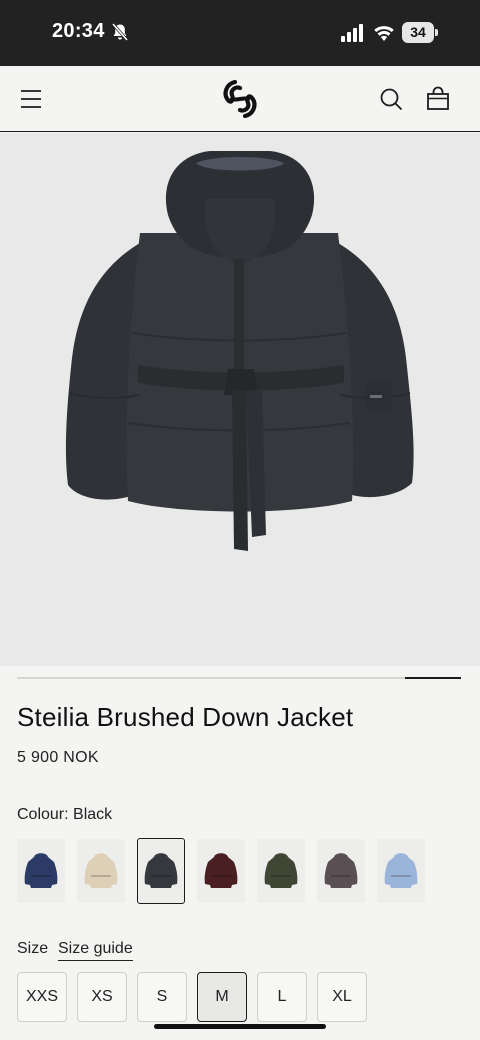 The image size is (480, 1040). I want to click on menu-button, so click(31, 99).